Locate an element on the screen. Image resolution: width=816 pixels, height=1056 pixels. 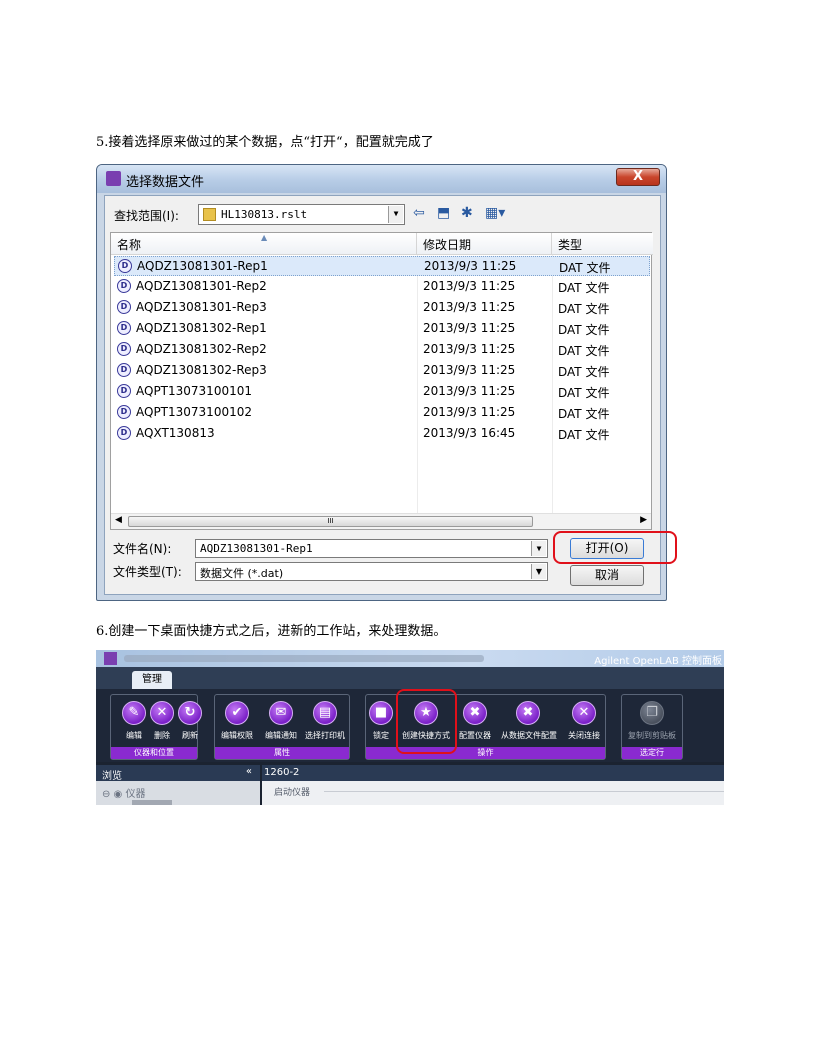
configure-from-data-file-button: ✖ 从数据文件配置 is located at coordinates (529, 721).